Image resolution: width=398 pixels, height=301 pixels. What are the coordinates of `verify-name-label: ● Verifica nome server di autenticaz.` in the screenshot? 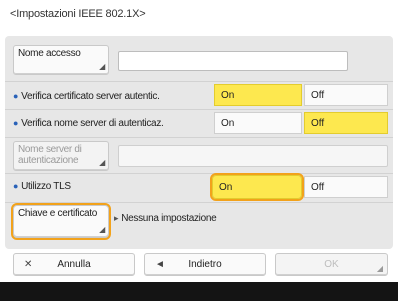 It's located at (88, 123).